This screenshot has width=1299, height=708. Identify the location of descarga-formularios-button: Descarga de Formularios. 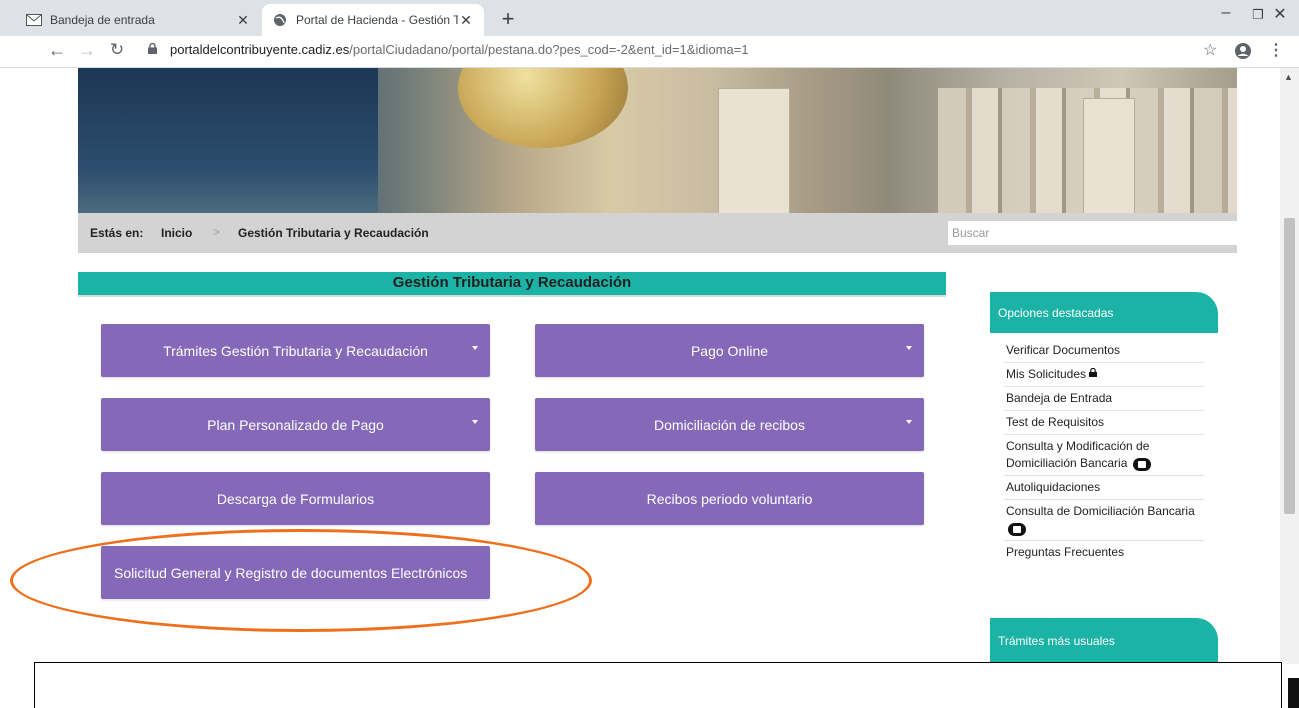
(295, 498).